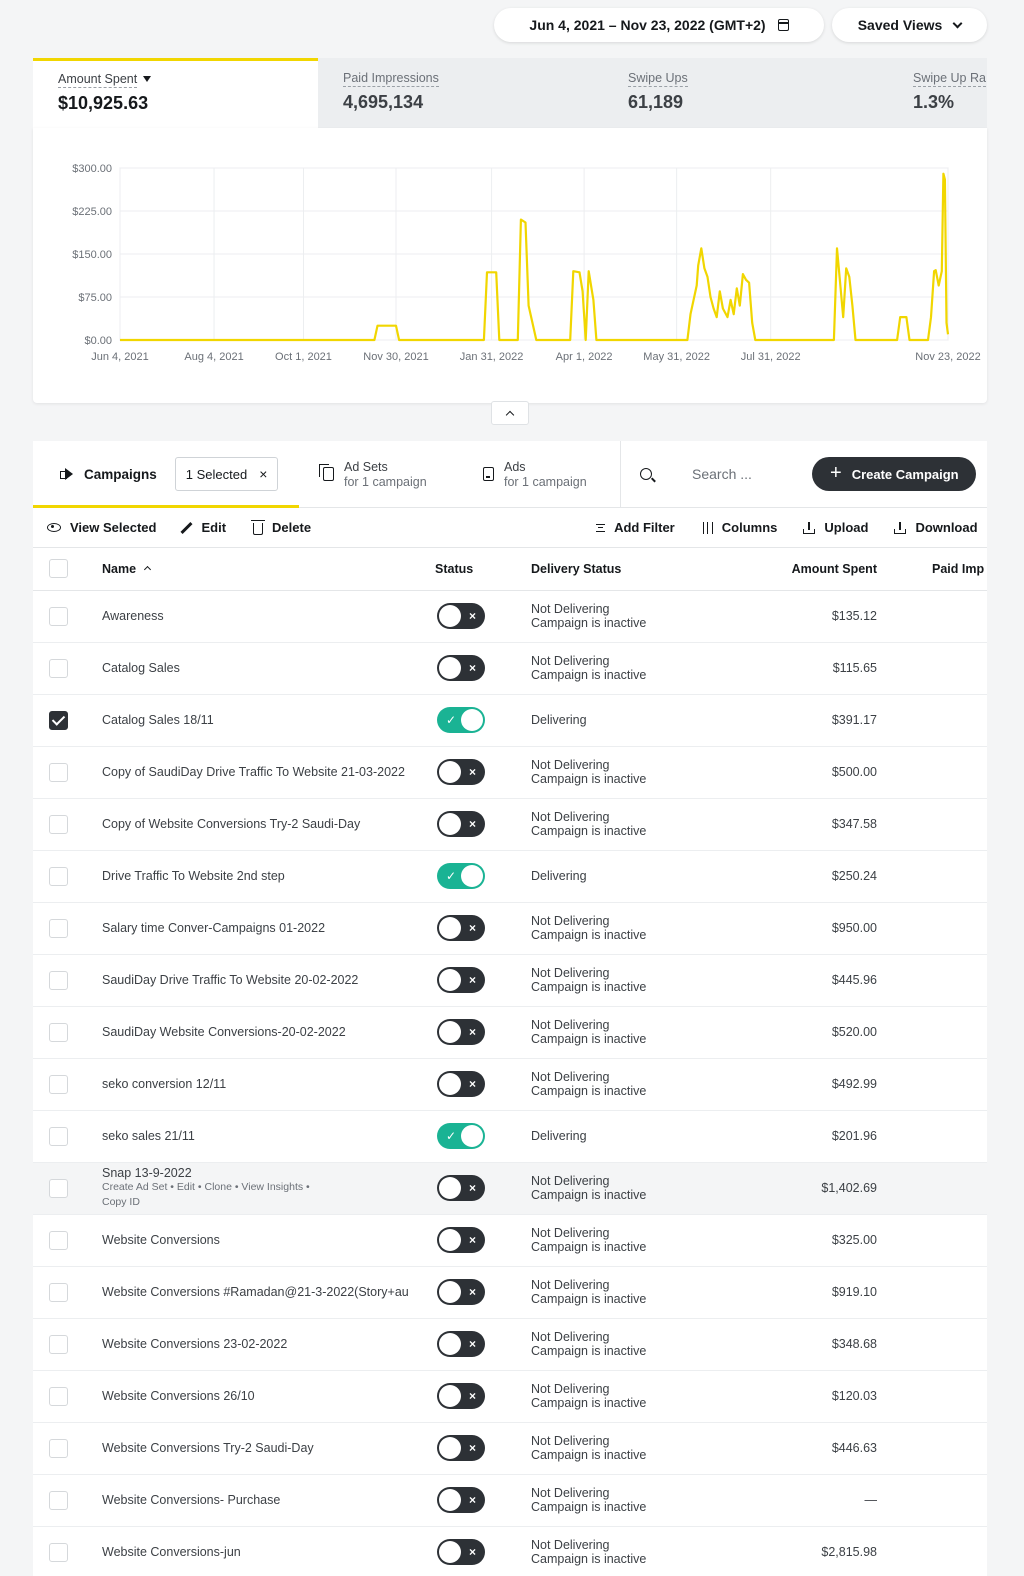 The width and height of the screenshot is (1024, 1576). What do you see at coordinates (894, 474) in the screenshot?
I see `create-campaign-button: + Create Campaign` at bounding box center [894, 474].